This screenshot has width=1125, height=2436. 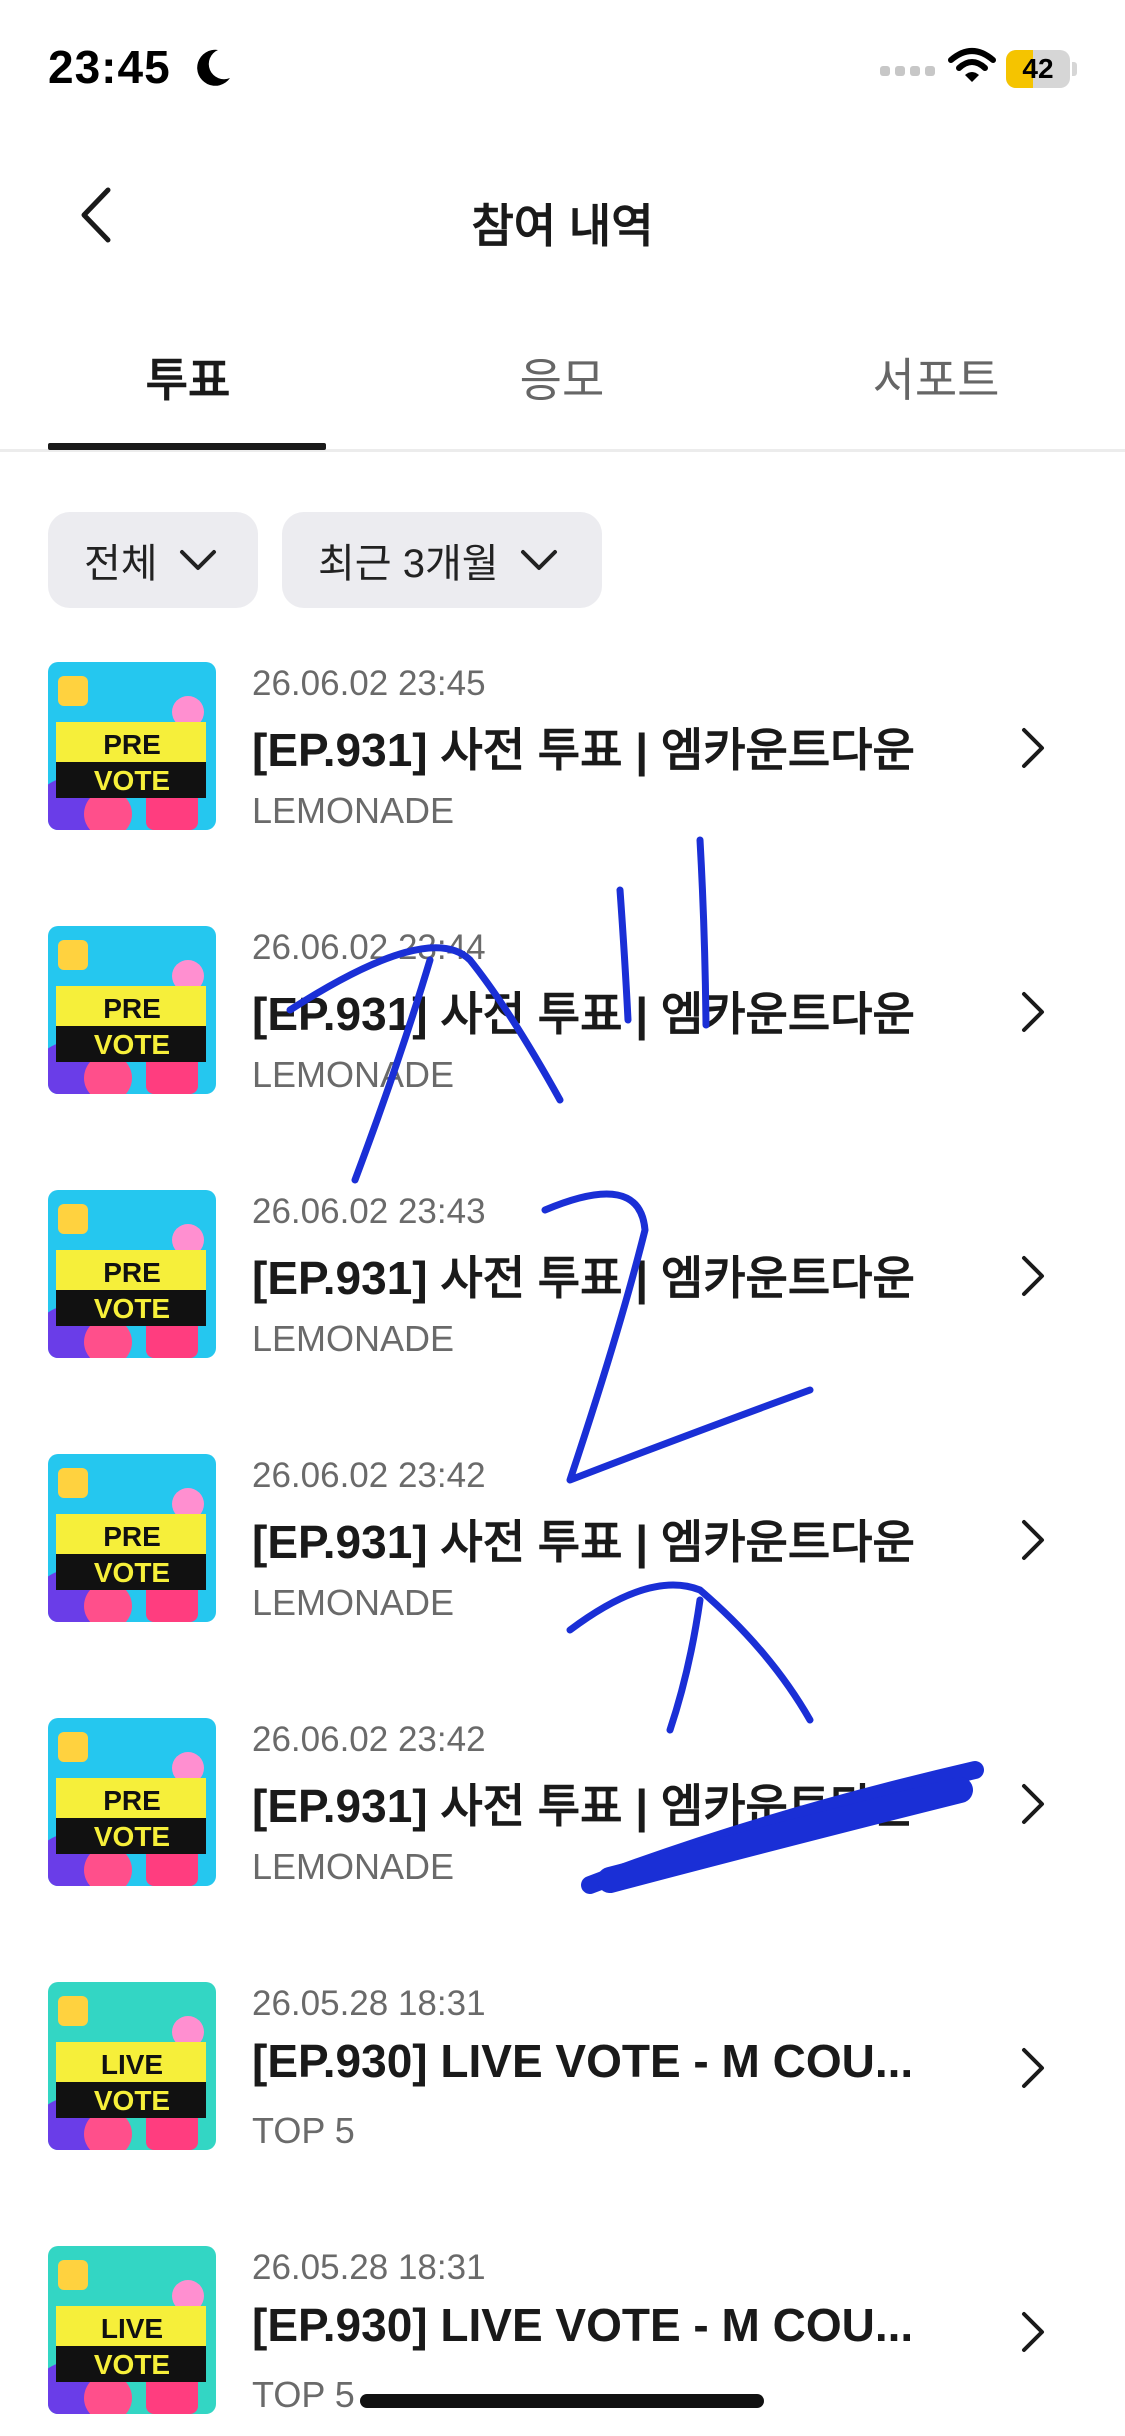 What do you see at coordinates (562, 70) in the screenshot?
I see `status-bar: 23:45 42` at bounding box center [562, 70].